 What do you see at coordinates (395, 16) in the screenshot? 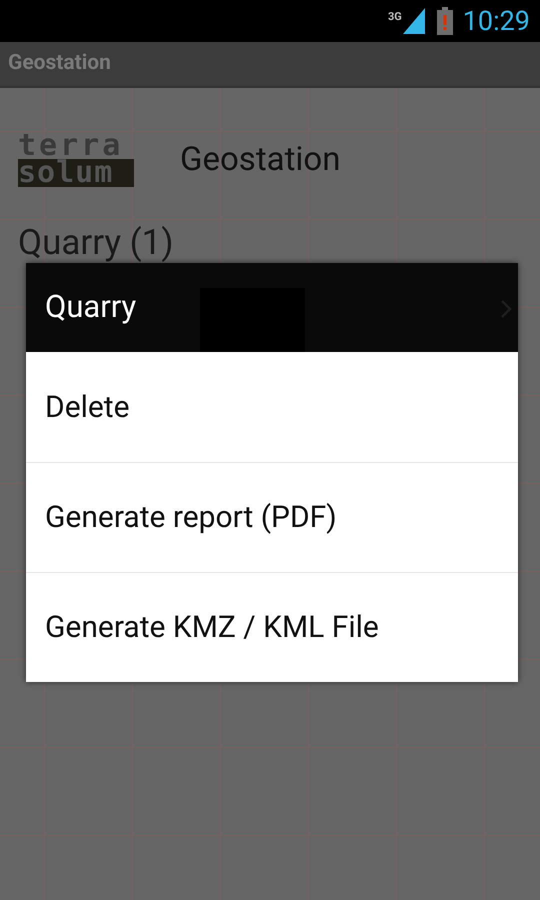
I see `network-type: 3G` at bounding box center [395, 16].